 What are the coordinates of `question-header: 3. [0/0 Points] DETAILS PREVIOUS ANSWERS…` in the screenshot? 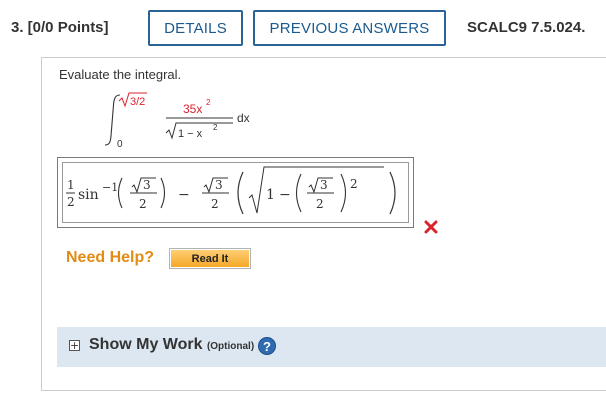 It's located at (303, 30).